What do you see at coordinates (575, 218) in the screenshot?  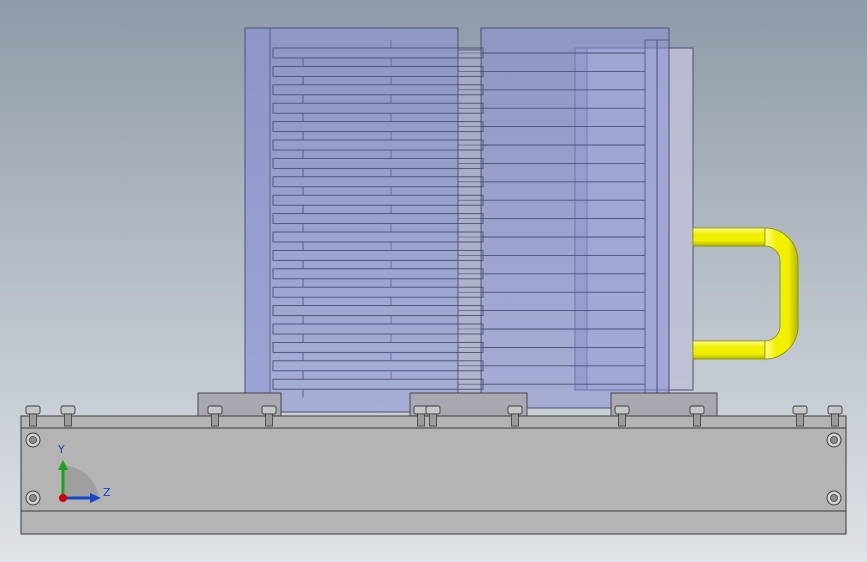 I see `heatsink-right-block` at bounding box center [575, 218].